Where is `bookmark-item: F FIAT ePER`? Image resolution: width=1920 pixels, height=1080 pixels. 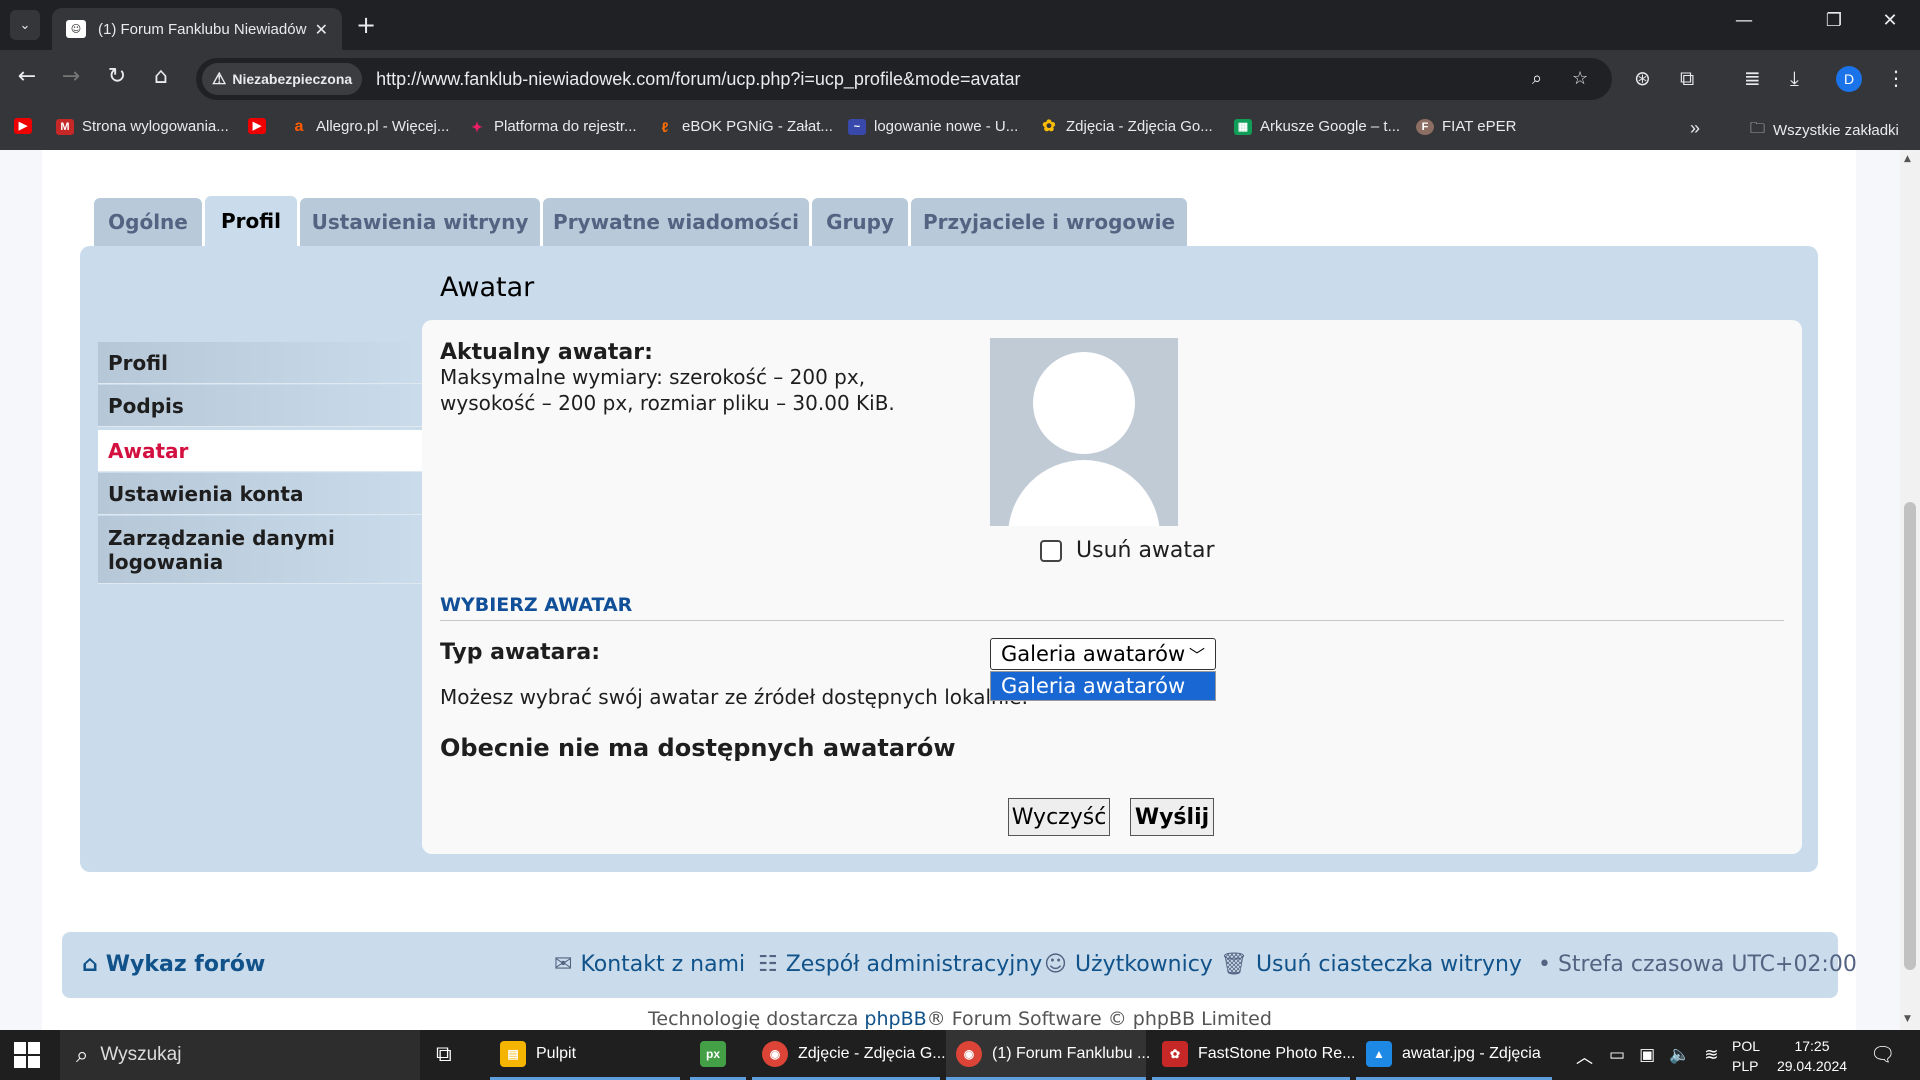 bookmark-item: F FIAT ePER is located at coordinates (1466, 126).